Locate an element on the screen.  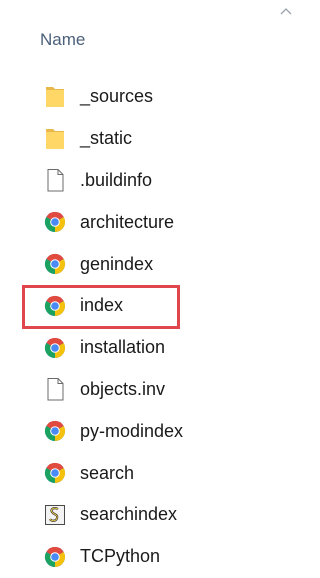
sort-ascending-icon is located at coordinates (286, 11).